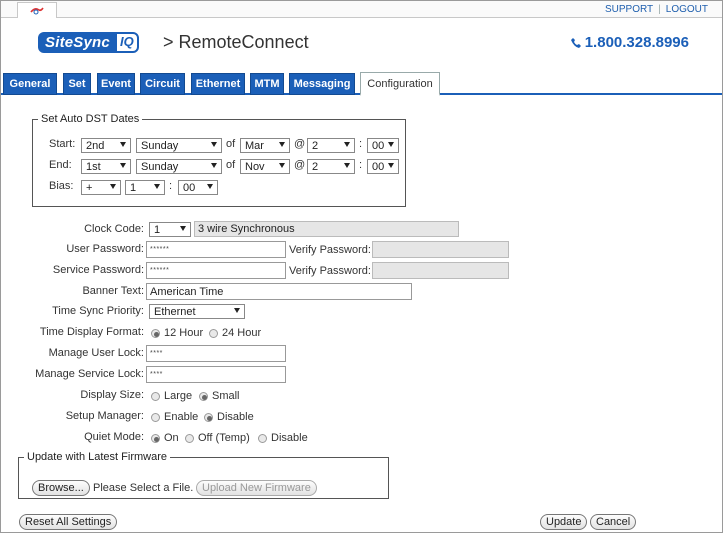 This screenshot has height=533, width=723. Describe the element at coordinates (378, 145) in the screenshot. I see `start-minute-value: 00` at that location.